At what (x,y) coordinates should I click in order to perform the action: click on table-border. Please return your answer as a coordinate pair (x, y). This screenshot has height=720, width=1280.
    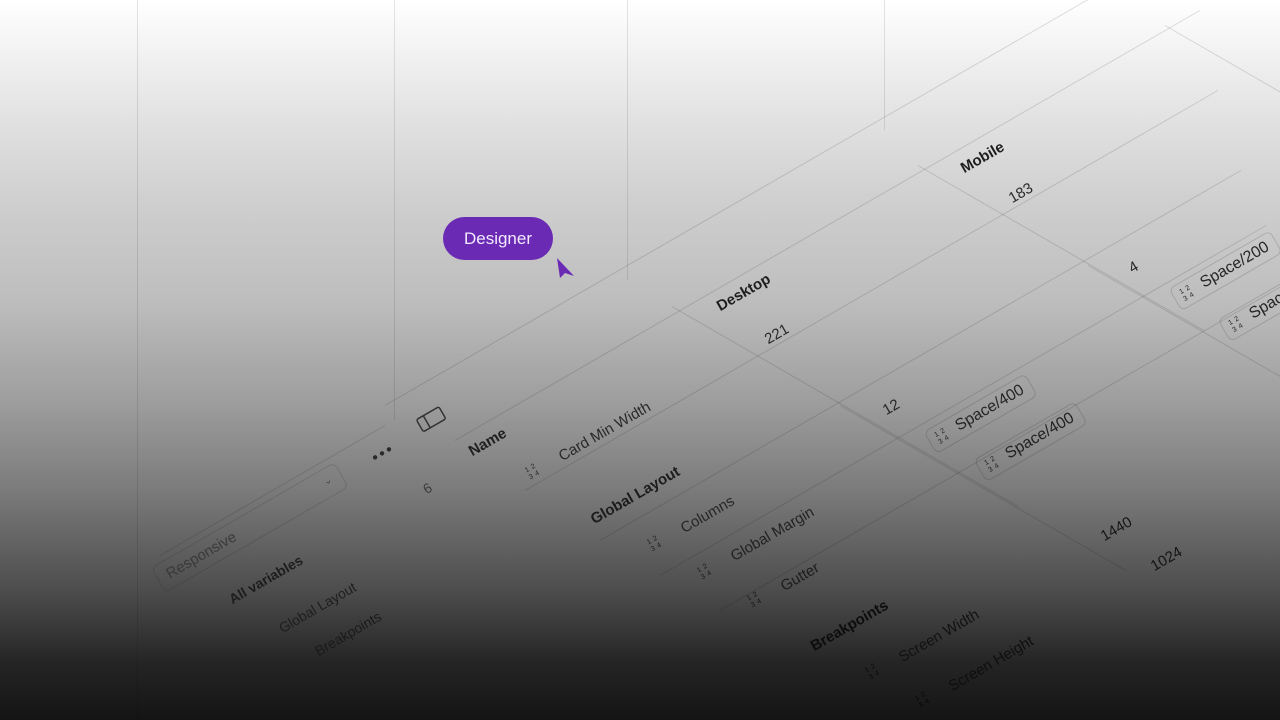
    Looking at the image, I should click on (272, 490).